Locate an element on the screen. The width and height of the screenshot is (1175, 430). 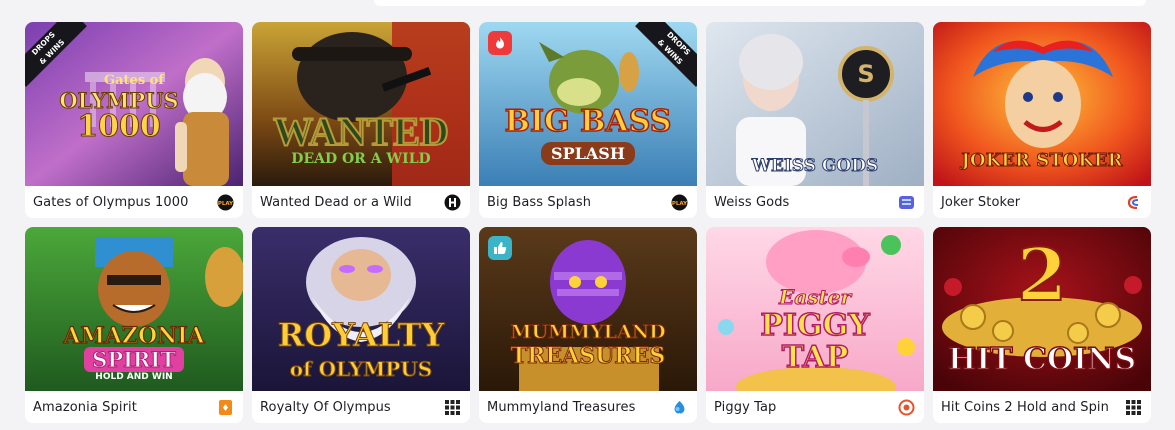
fire-icon is located at coordinates (500, 43).